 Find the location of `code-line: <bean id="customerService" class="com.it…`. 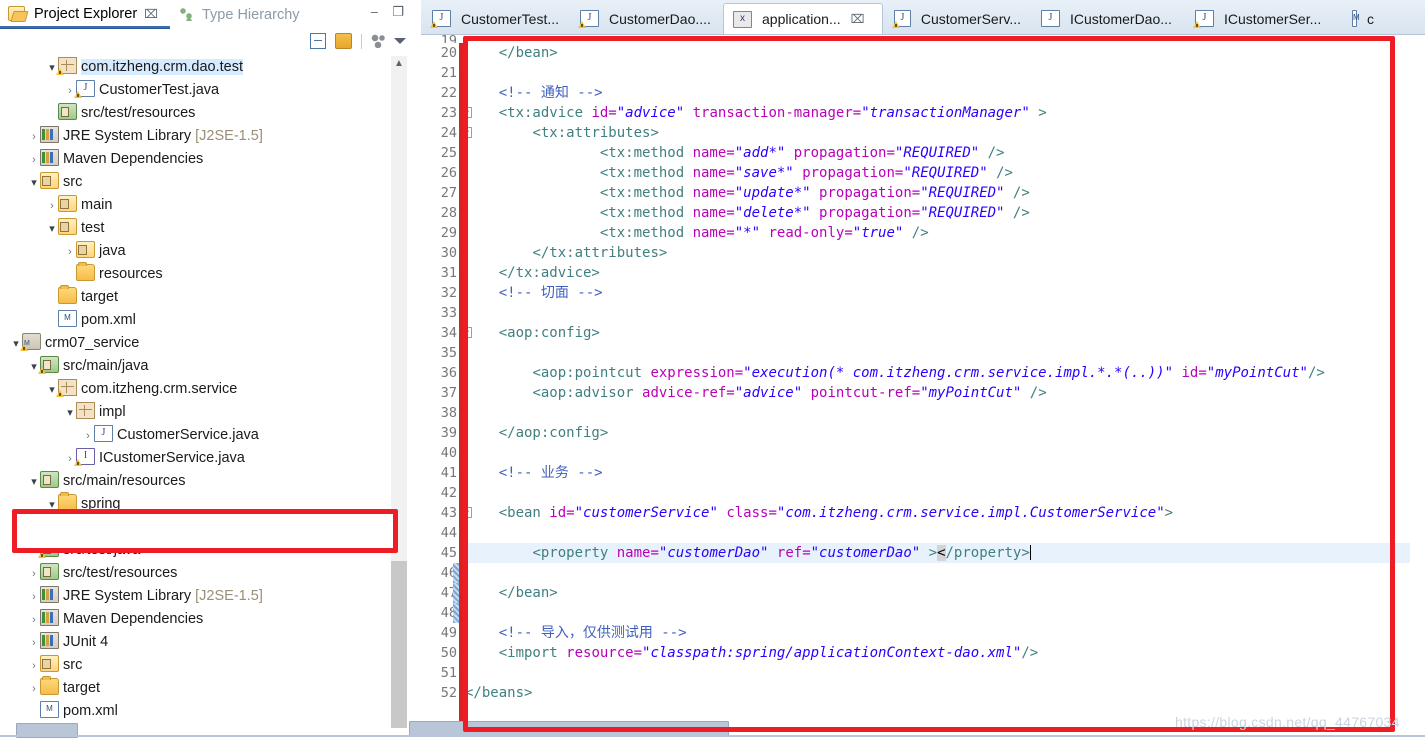

code-line: <bean id="customerService" class="com.it… is located at coordinates (945, 513).